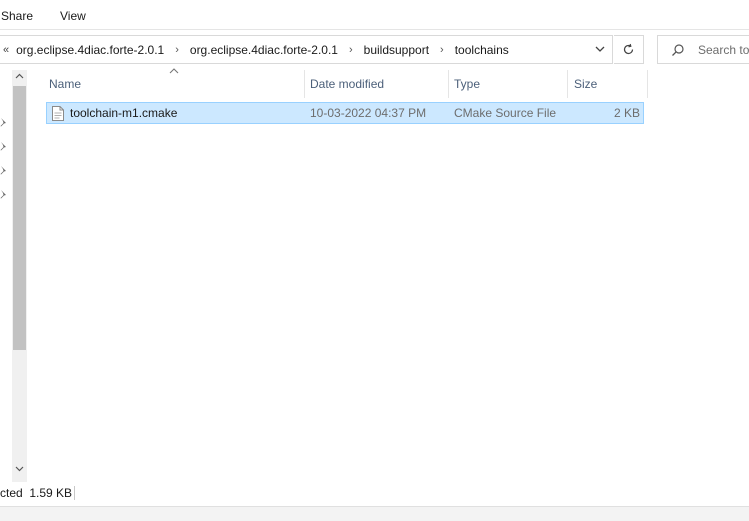 This screenshot has height=521, width=749. Describe the element at coordinates (11, 493) in the screenshot. I see `status-selection-text: cted` at that location.